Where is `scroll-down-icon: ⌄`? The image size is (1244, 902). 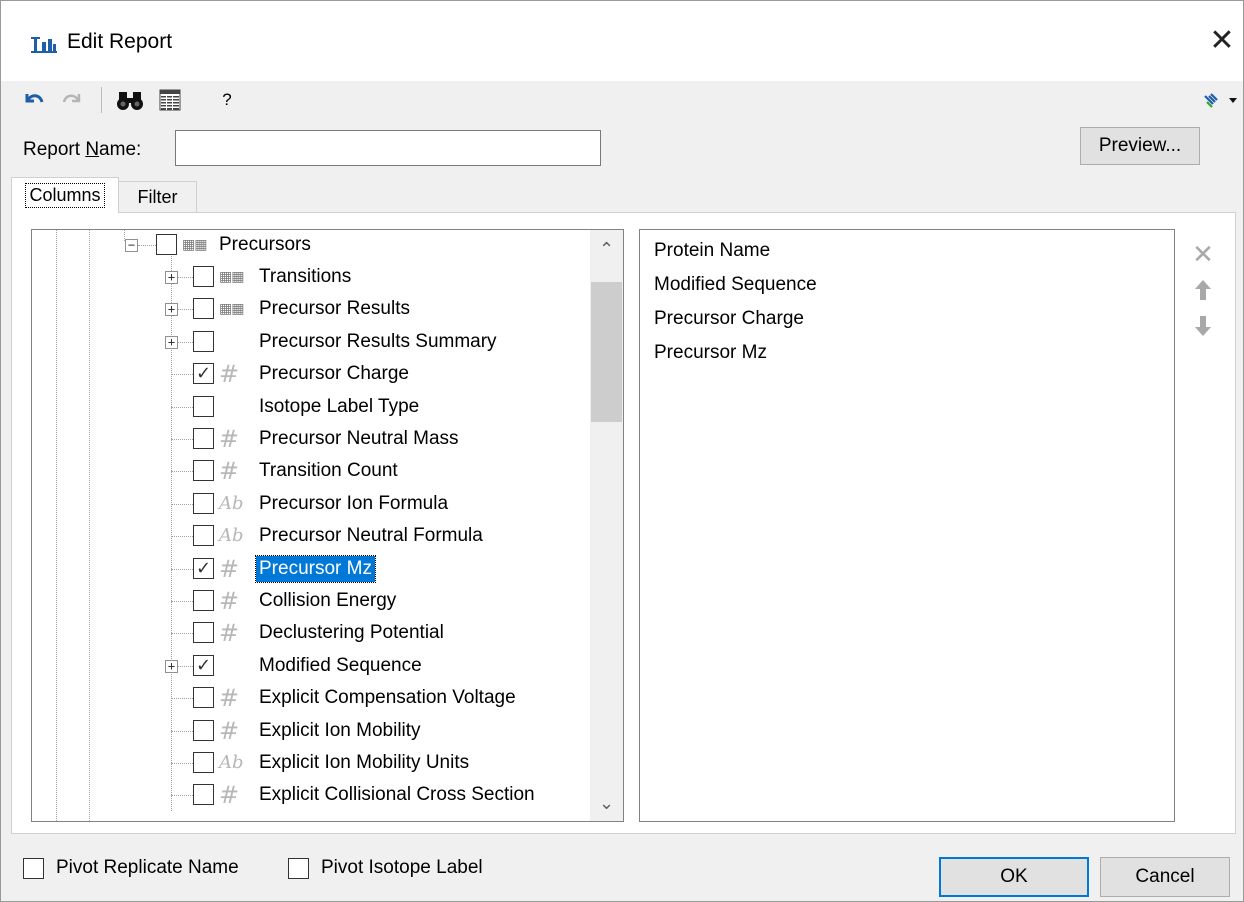
scroll-down-icon: ⌄ is located at coordinates (606, 803).